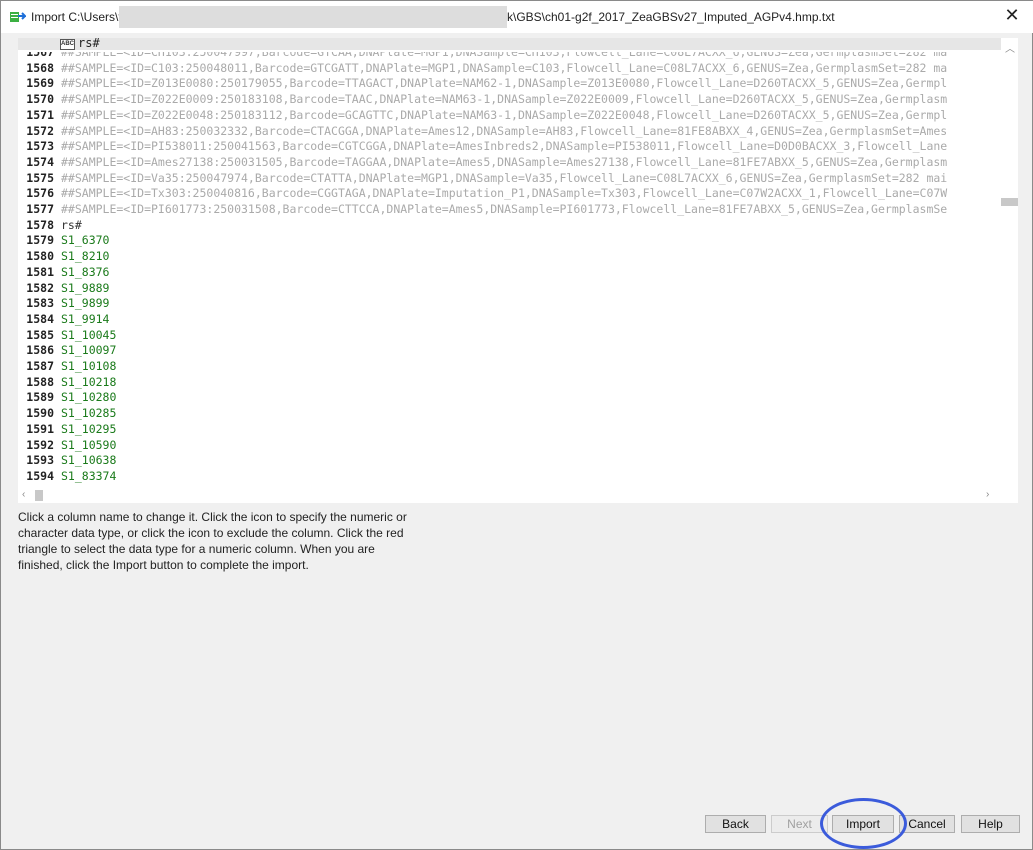 This screenshot has height=850, width=1033. Describe the element at coordinates (990, 824) in the screenshot. I see `help-button: Help` at that location.